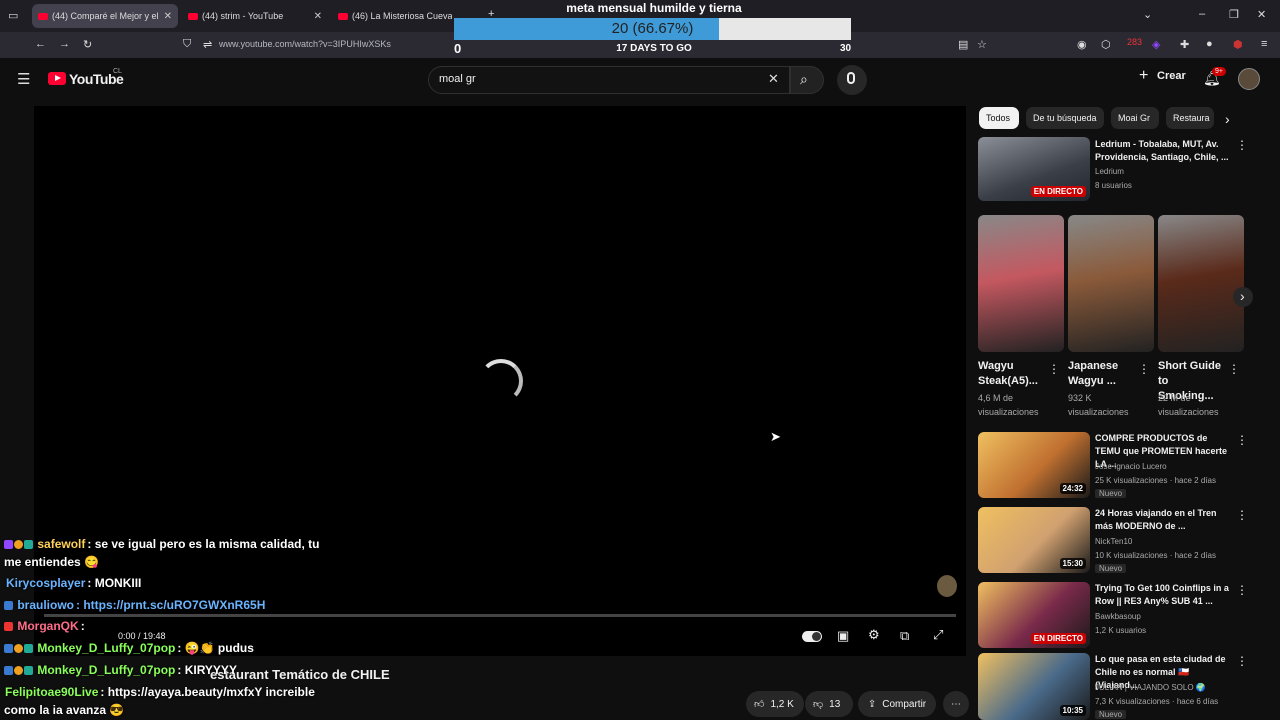  I want to click on voice-search-button, so click(852, 80).